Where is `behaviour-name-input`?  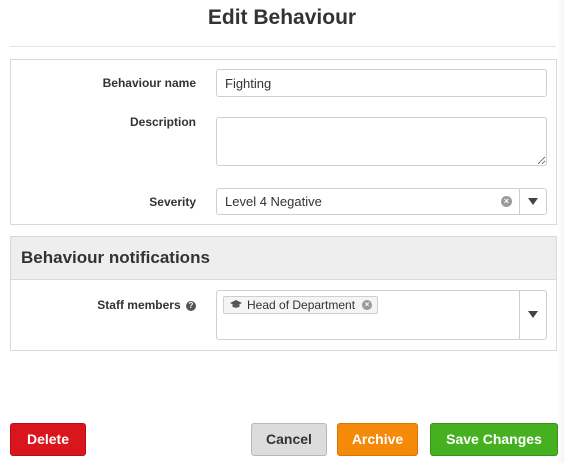 behaviour-name-input is located at coordinates (381, 83).